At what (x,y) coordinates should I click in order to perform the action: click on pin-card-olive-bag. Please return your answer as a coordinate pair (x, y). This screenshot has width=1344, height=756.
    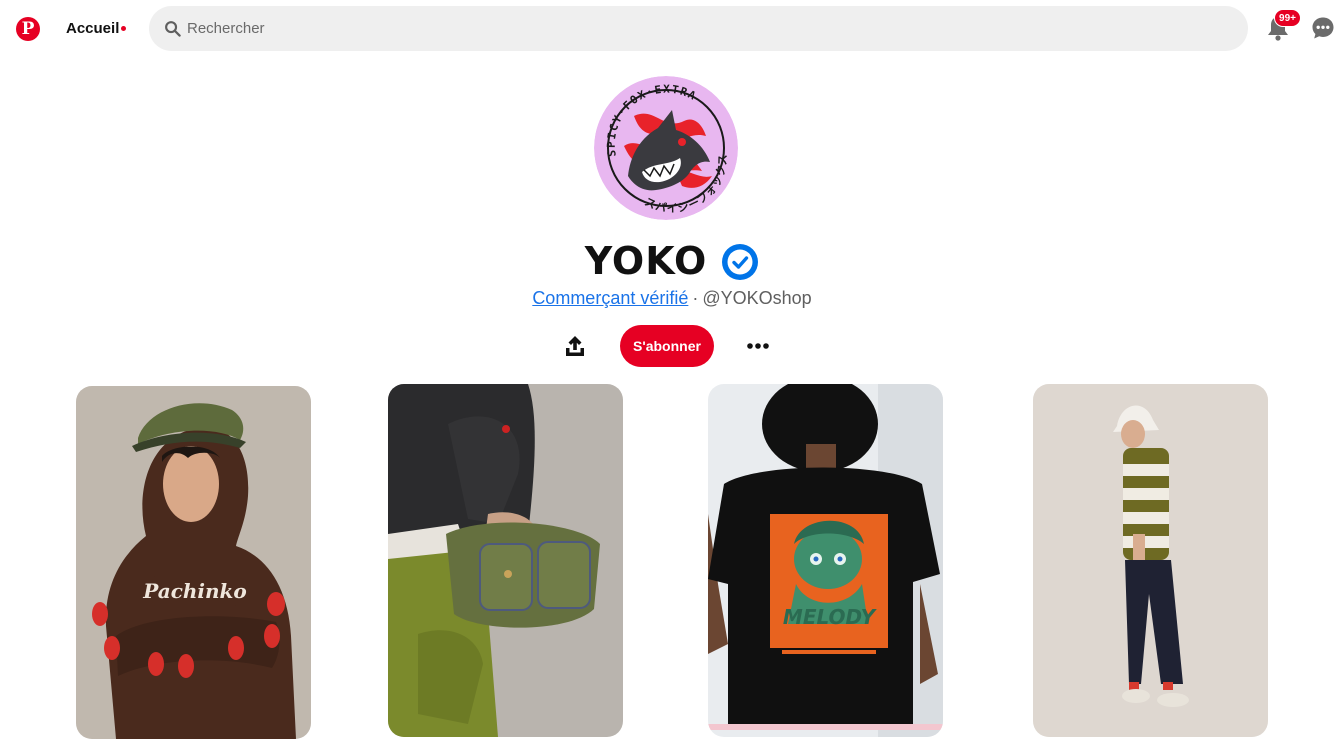
    Looking at the image, I should click on (505, 560).